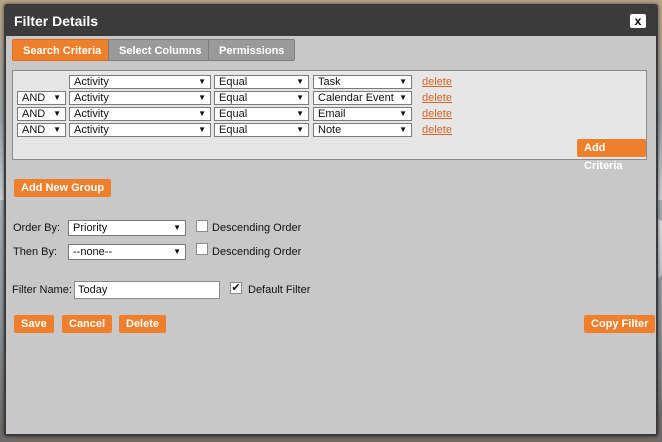 This screenshot has width=662, height=442. What do you see at coordinates (362, 98) in the screenshot?
I see `criteria-value-select: Calendar Event ▼` at bounding box center [362, 98].